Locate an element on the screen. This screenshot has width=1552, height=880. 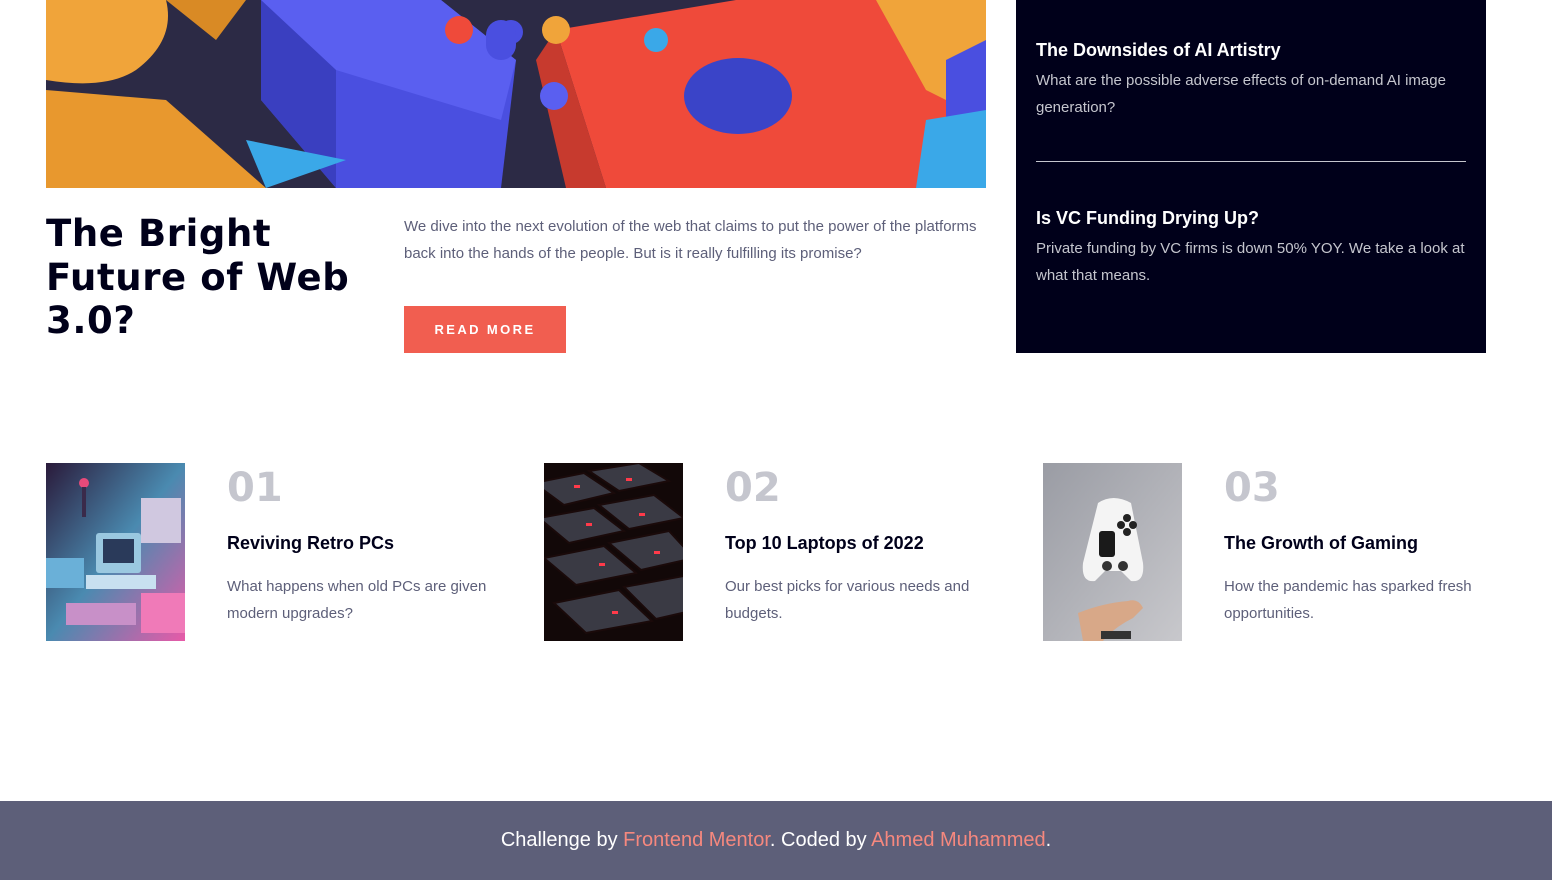
article-number: 03 is located at coordinates (1252, 488).